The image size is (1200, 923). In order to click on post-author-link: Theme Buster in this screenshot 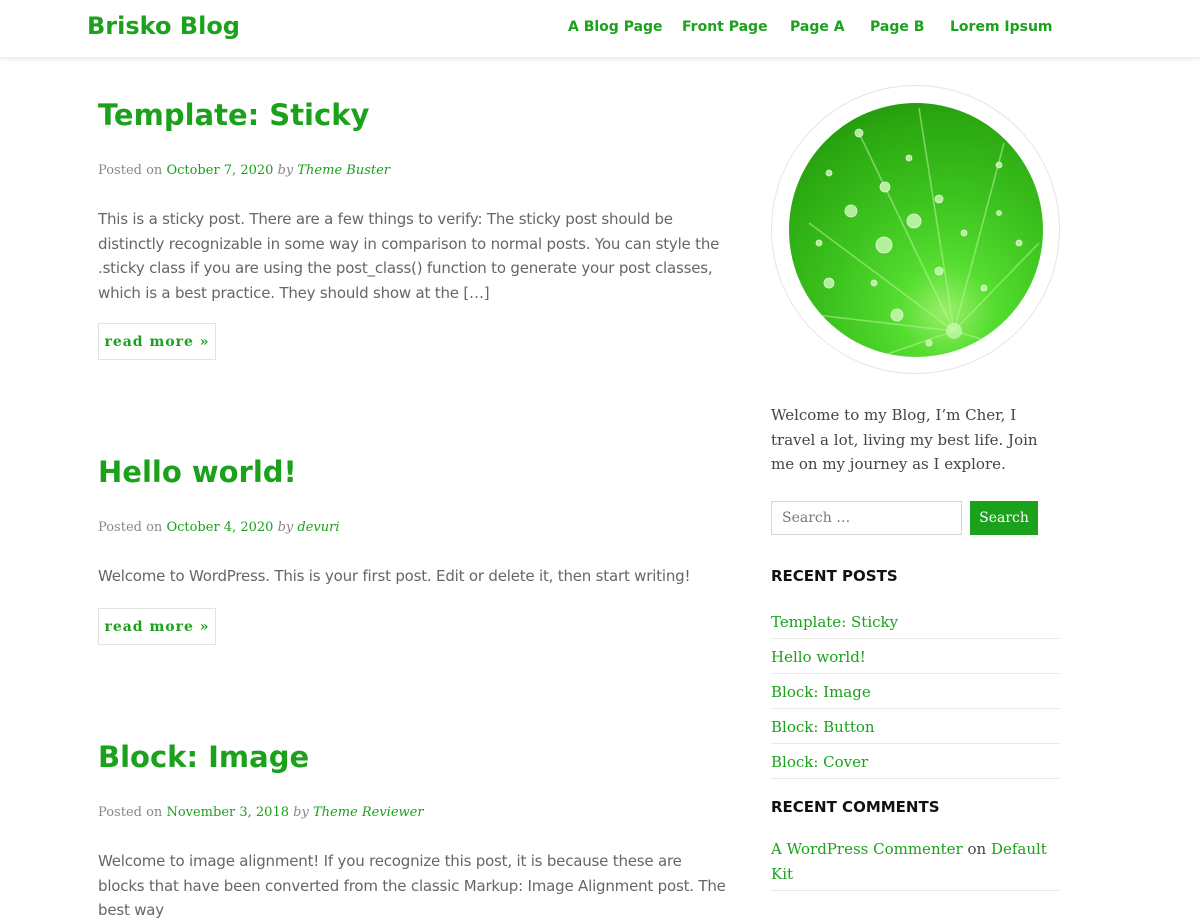, I will do `click(343, 170)`.